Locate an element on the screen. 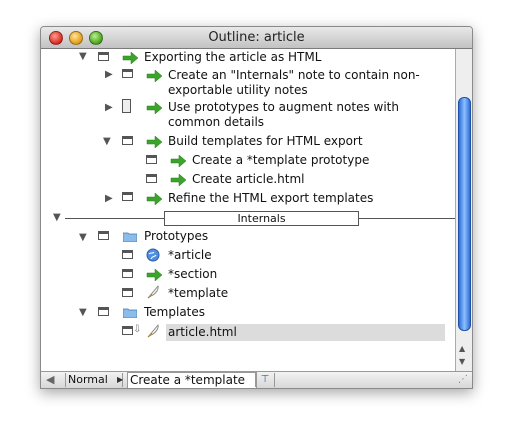  separator-line-right is located at coordinates (407, 218).